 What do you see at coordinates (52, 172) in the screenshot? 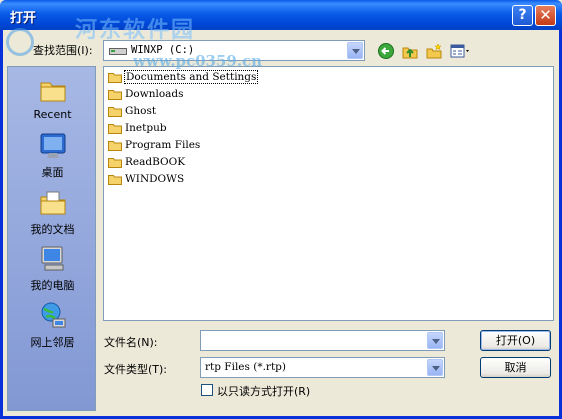
I see `place-label: 桌面` at bounding box center [52, 172].